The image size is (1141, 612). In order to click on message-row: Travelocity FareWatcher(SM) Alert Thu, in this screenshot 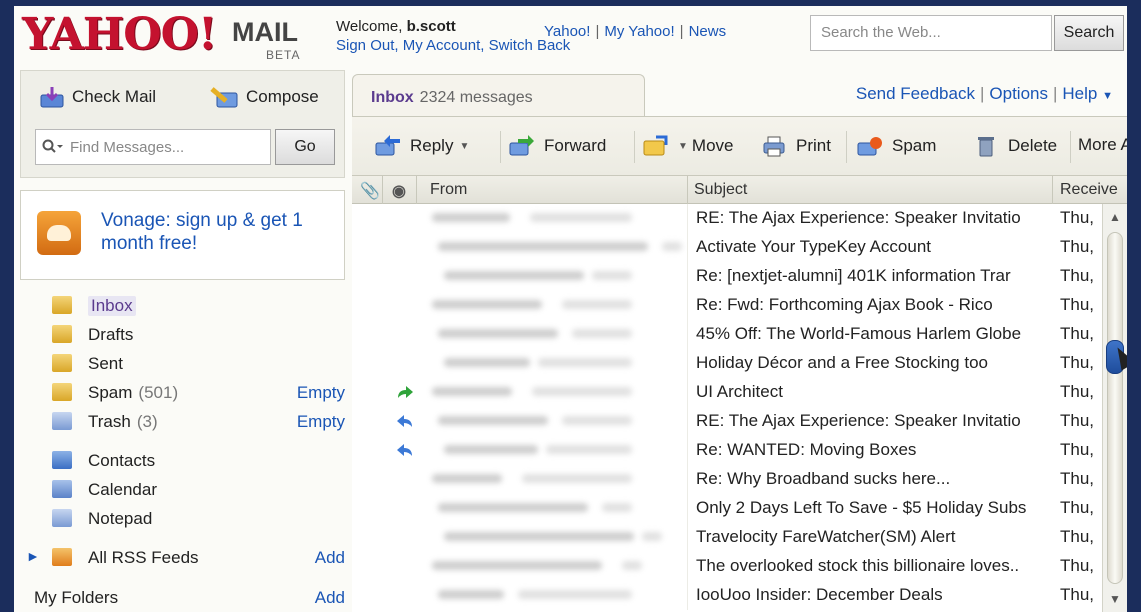, I will do `click(727, 537)`.